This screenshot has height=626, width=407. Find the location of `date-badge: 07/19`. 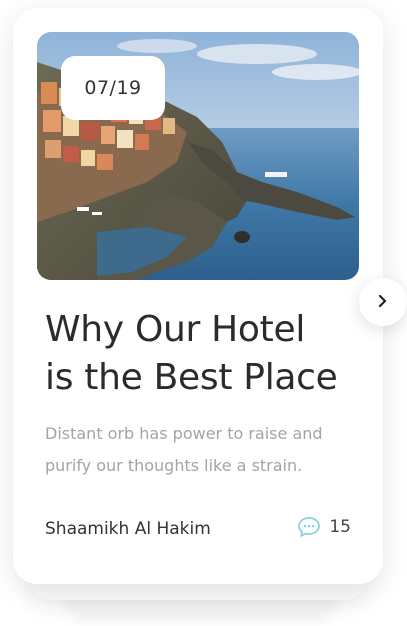

date-badge: 07/19 is located at coordinates (113, 88).